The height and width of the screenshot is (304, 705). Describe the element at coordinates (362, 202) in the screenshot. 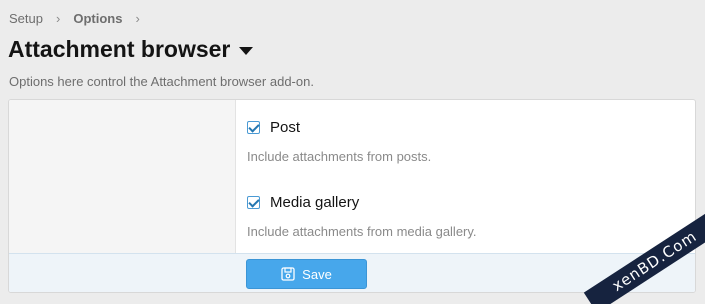

I see `option-media-gallery-row: Media gallery` at that location.